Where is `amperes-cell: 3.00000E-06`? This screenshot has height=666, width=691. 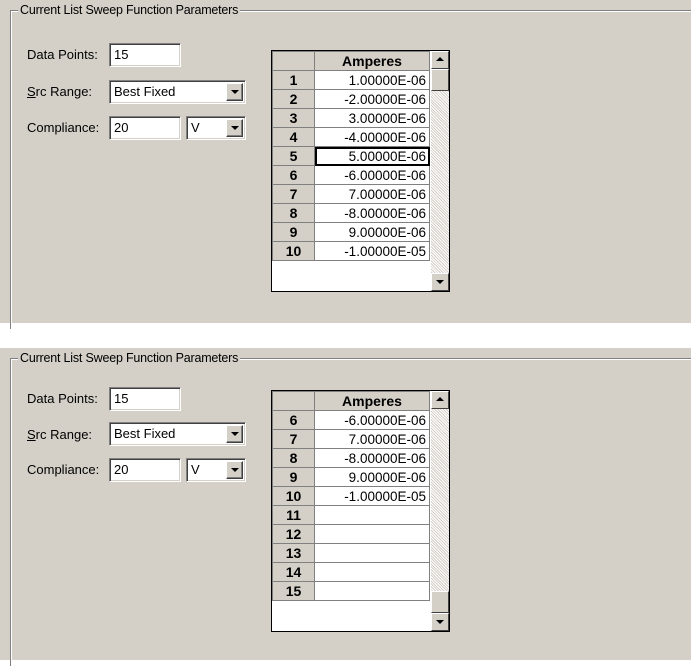 amperes-cell: 3.00000E-06 is located at coordinates (372, 118).